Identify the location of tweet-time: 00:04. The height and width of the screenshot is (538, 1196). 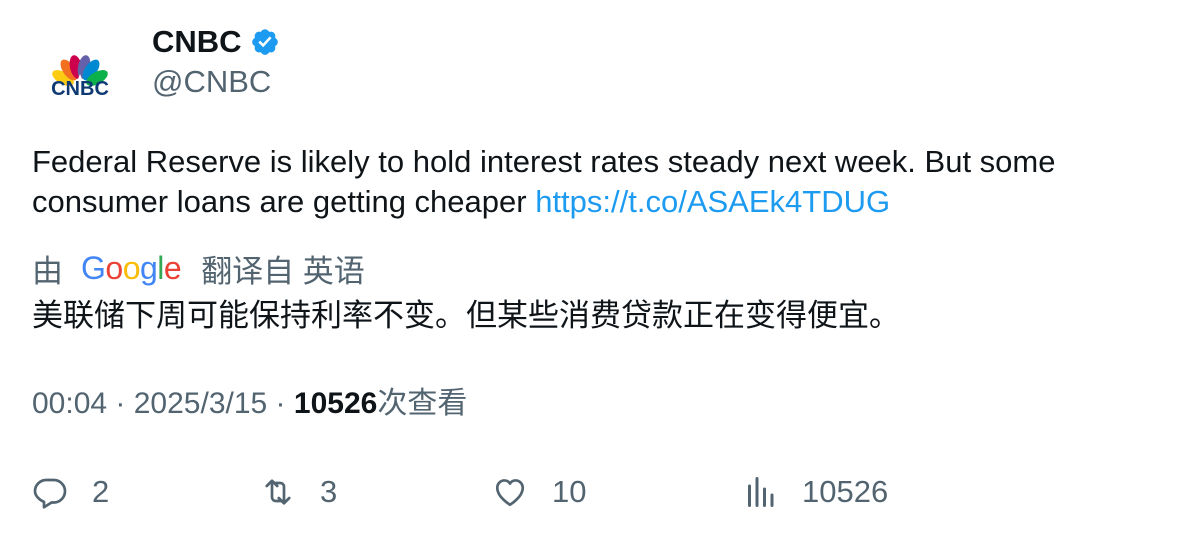
(69, 403).